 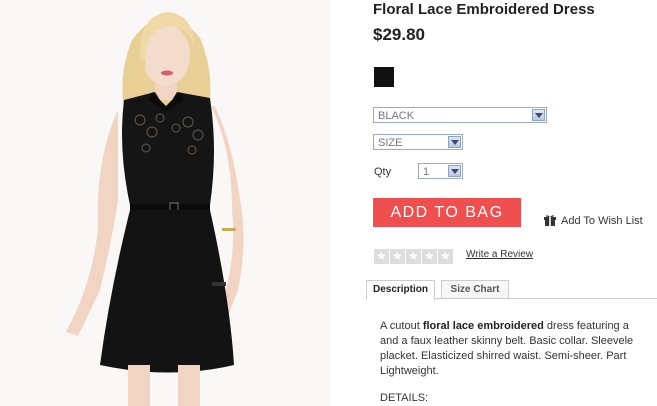 What do you see at coordinates (499, 254) in the screenshot?
I see `write-review-link: Write a Review` at bounding box center [499, 254].